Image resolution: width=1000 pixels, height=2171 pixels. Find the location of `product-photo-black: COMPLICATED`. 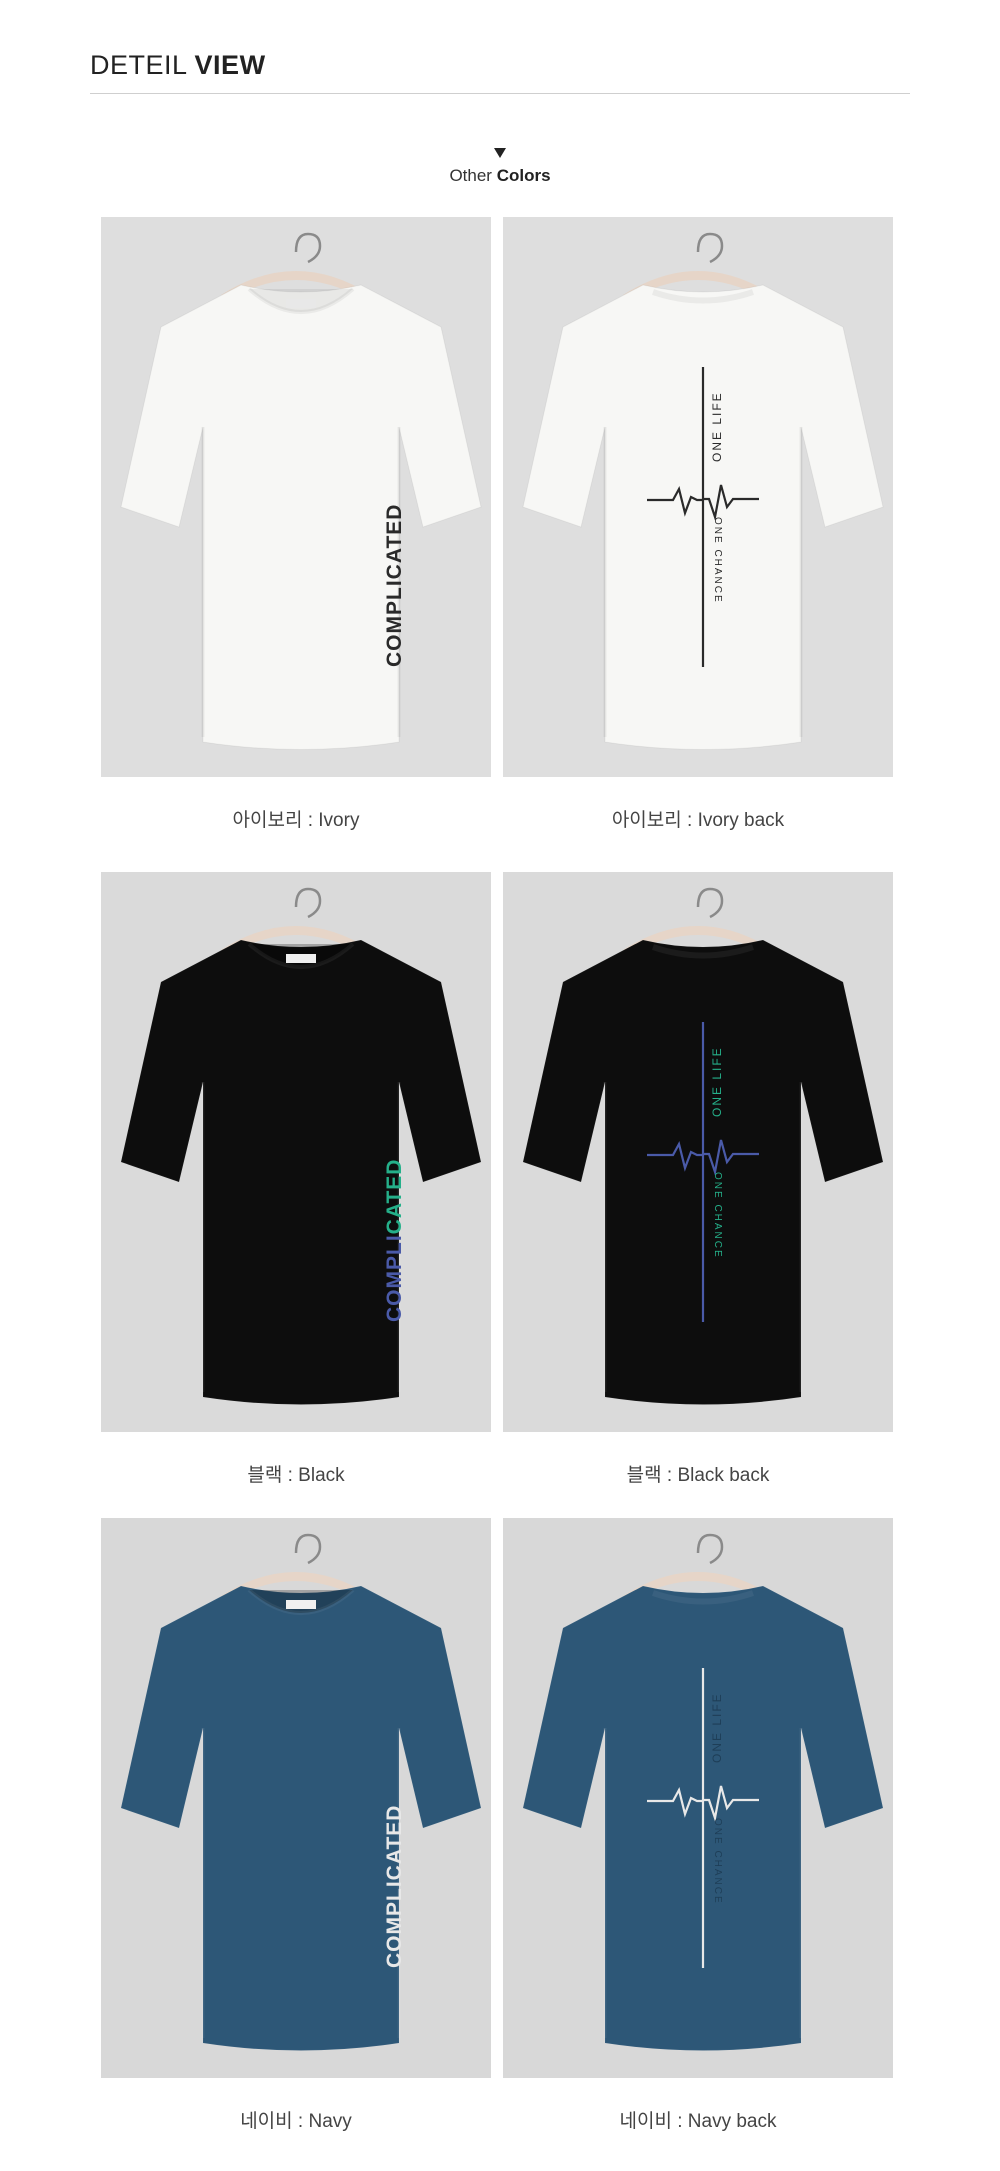

product-photo-black: COMPLICATED is located at coordinates (296, 1152).